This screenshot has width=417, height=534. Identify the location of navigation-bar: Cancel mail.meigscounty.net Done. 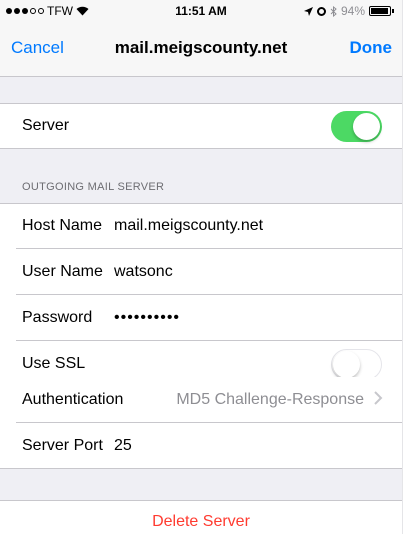
(201, 49).